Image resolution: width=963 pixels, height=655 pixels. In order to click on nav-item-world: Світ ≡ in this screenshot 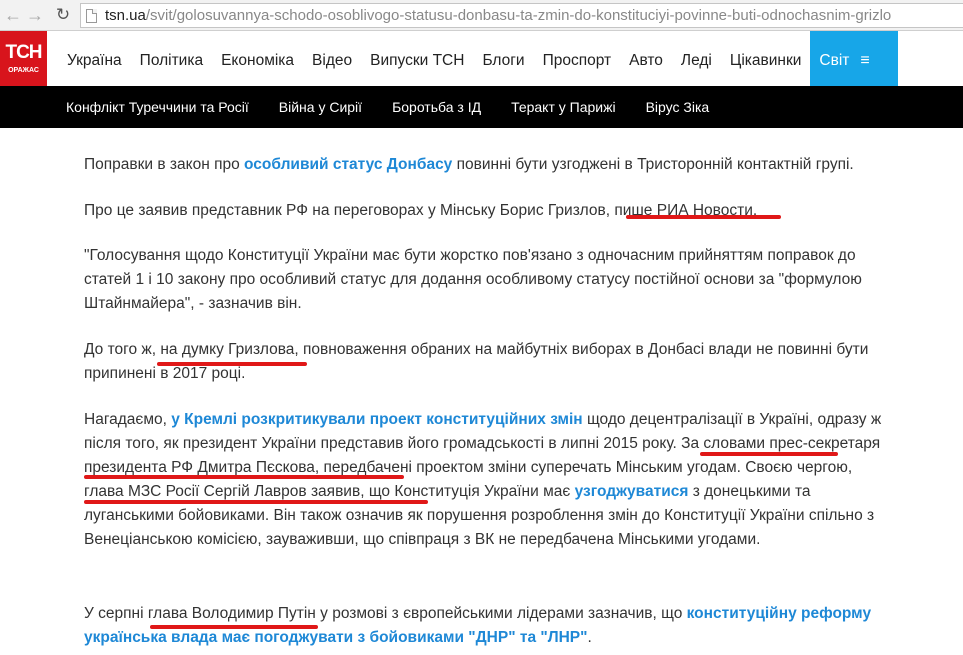, I will do `click(854, 58)`.